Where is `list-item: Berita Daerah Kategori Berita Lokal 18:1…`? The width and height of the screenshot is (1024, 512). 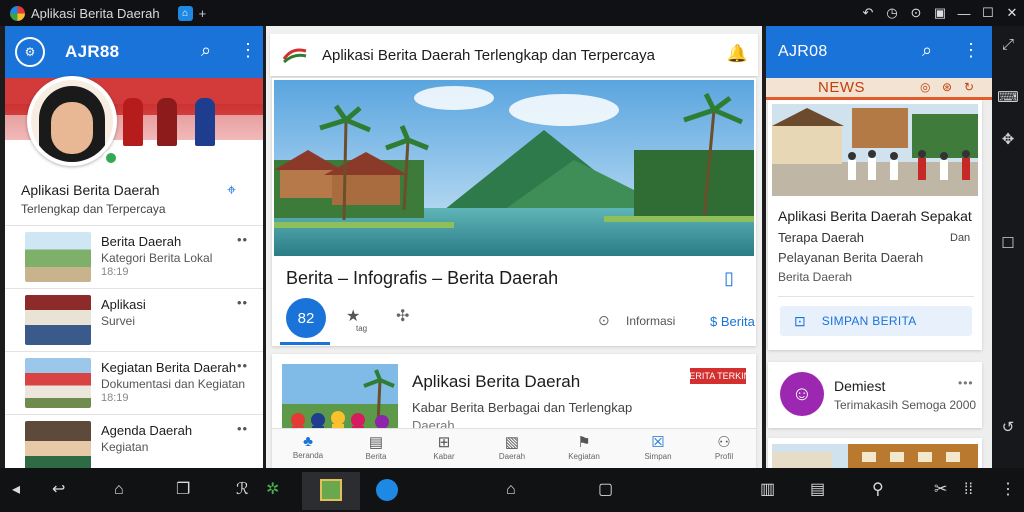
list-item: Berita Daerah Kategori Berita Lokal 18:1… is located at coordinates (134, 256).